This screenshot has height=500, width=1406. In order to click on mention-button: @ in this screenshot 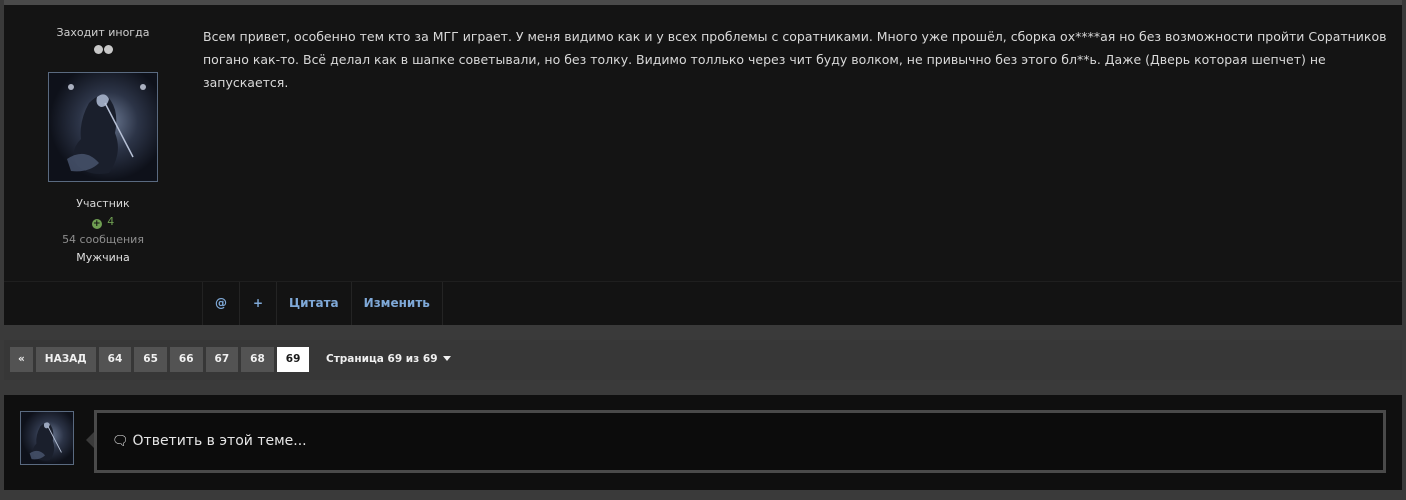, I will do `click(221, 303)`.